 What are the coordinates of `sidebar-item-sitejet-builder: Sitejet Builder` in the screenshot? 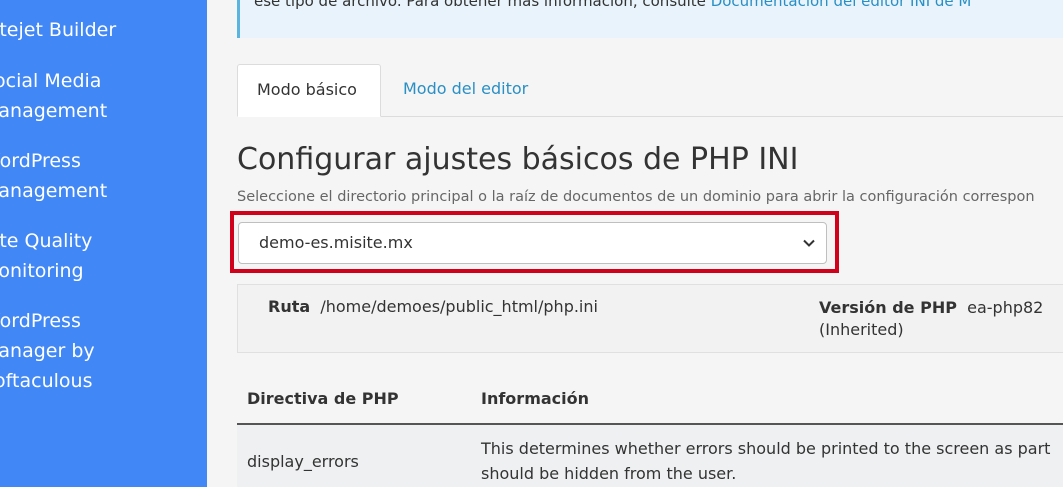 It's located at (103, 30).